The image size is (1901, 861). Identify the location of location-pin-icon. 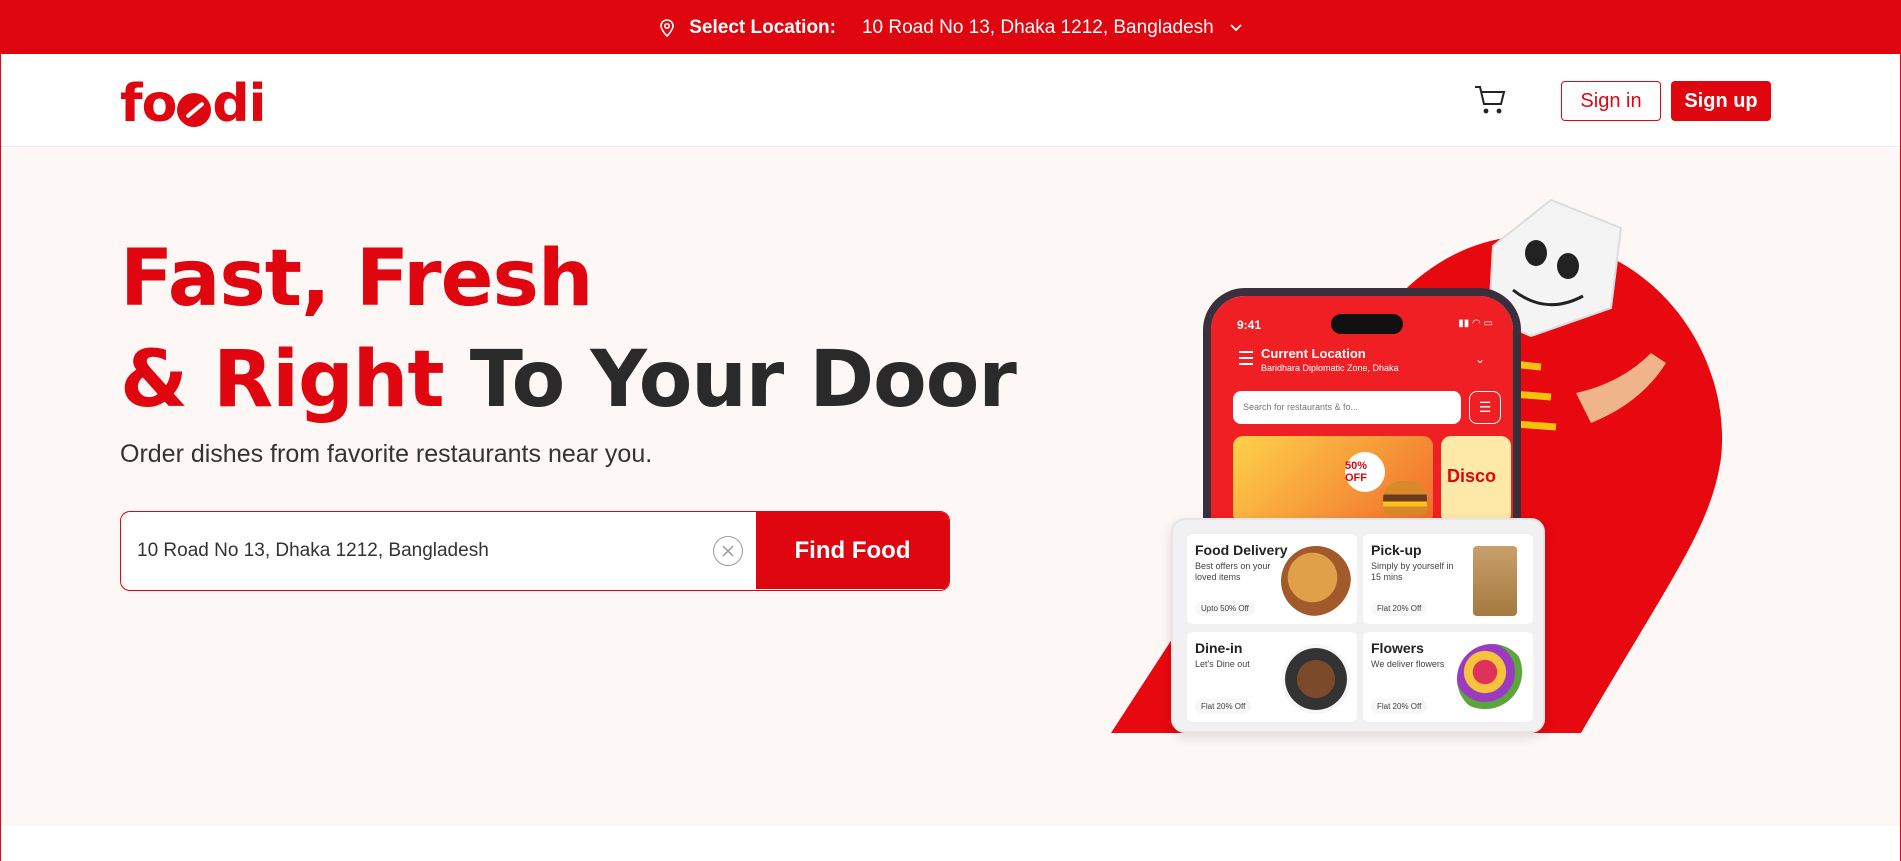
(667, 27).